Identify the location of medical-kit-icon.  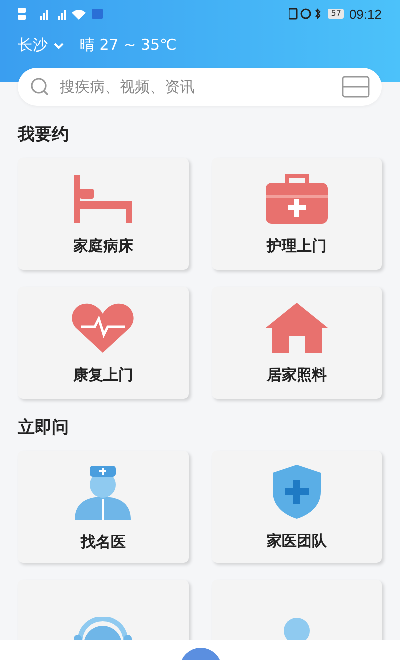
(296, 198).